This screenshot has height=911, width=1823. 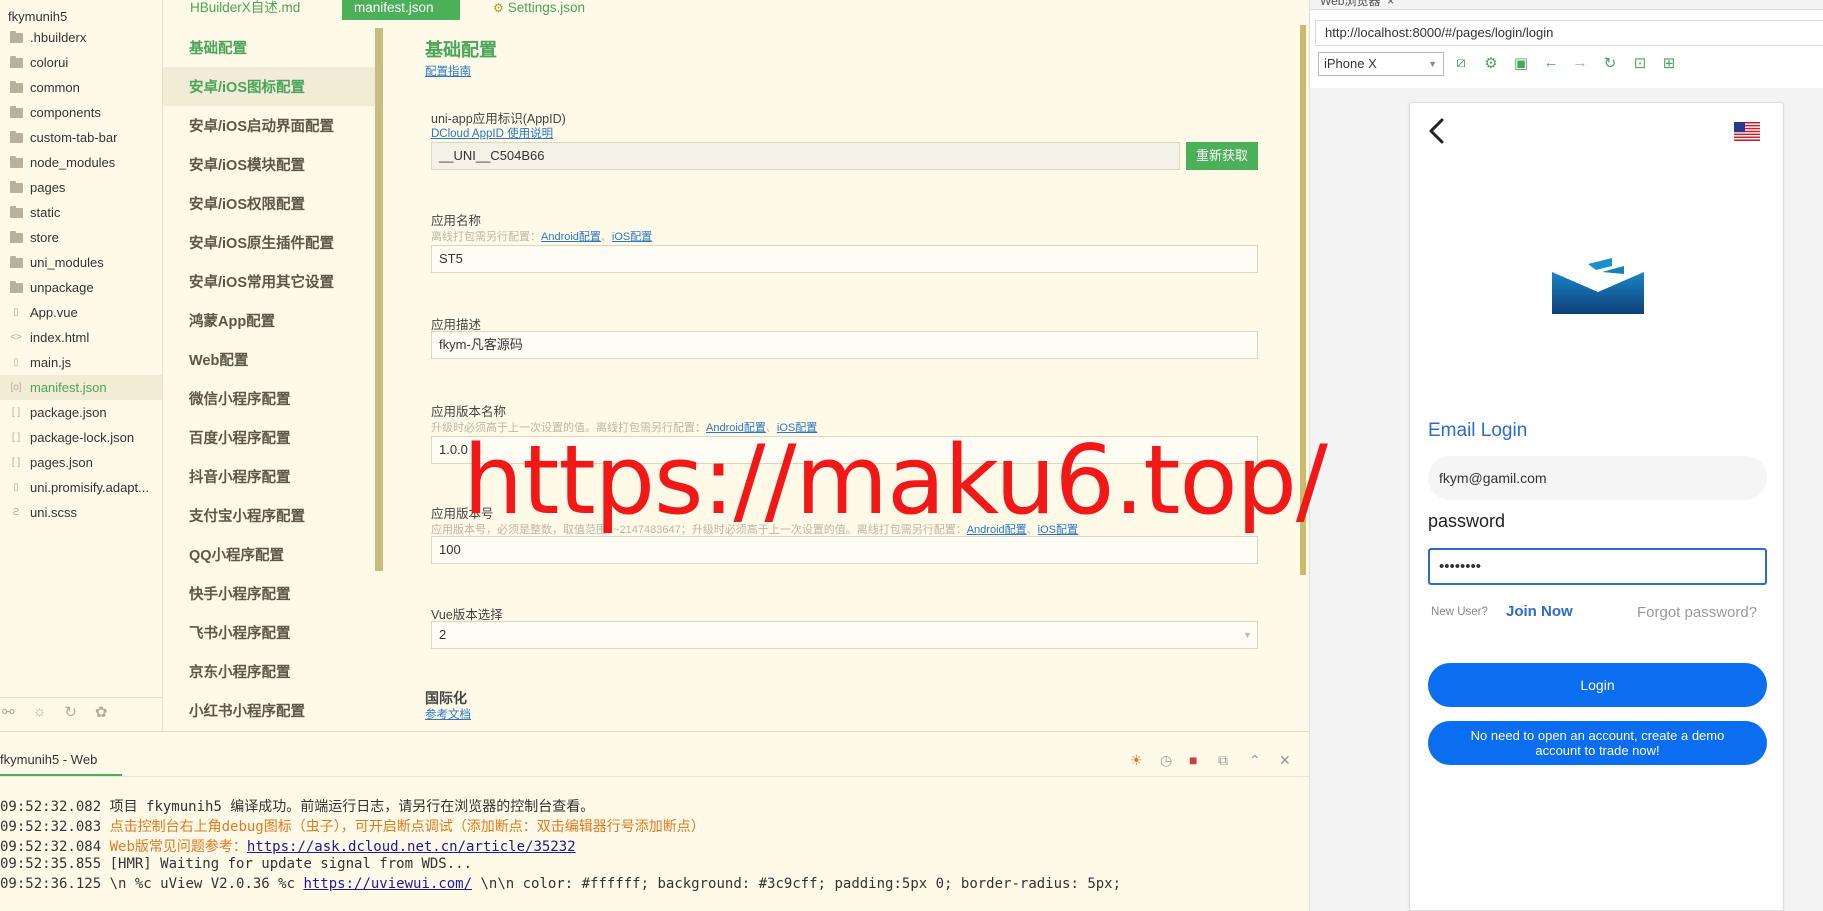 What do you see at coordinates (844, 635) in the screenshot?
I see `vue-version-select: 2` at bounding box center [844, 635].